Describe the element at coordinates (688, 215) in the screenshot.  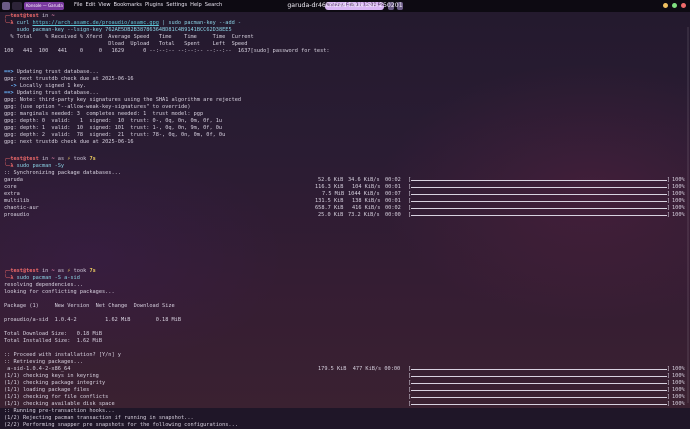
I see `scrollbar` at that location.